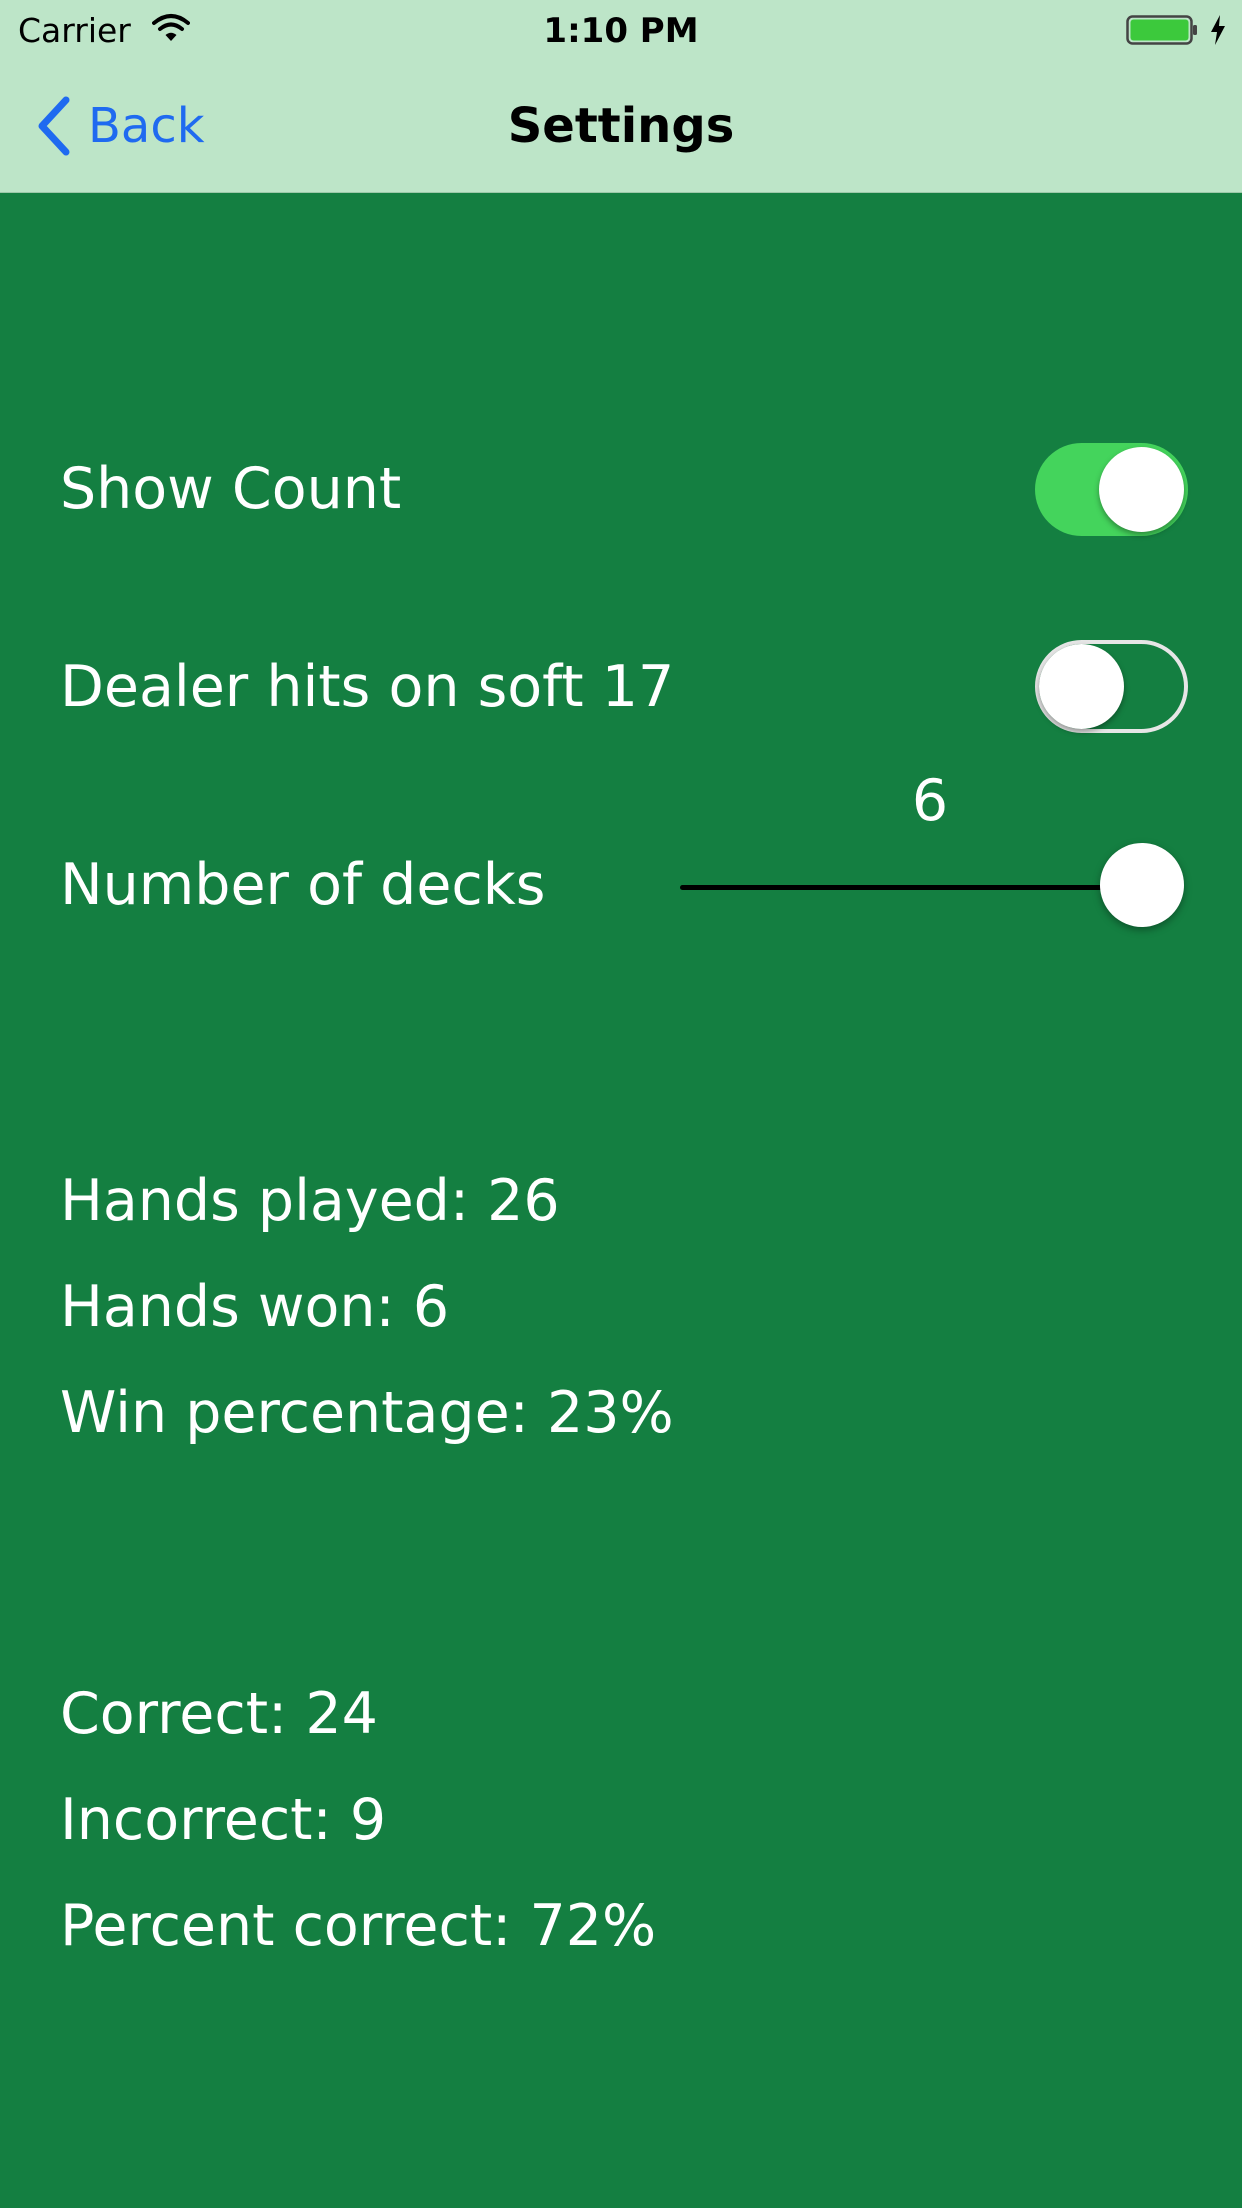 This screenshot has height=2208, width=1242. I want to click on number-of-decks-value: 6, so click(930, 801).